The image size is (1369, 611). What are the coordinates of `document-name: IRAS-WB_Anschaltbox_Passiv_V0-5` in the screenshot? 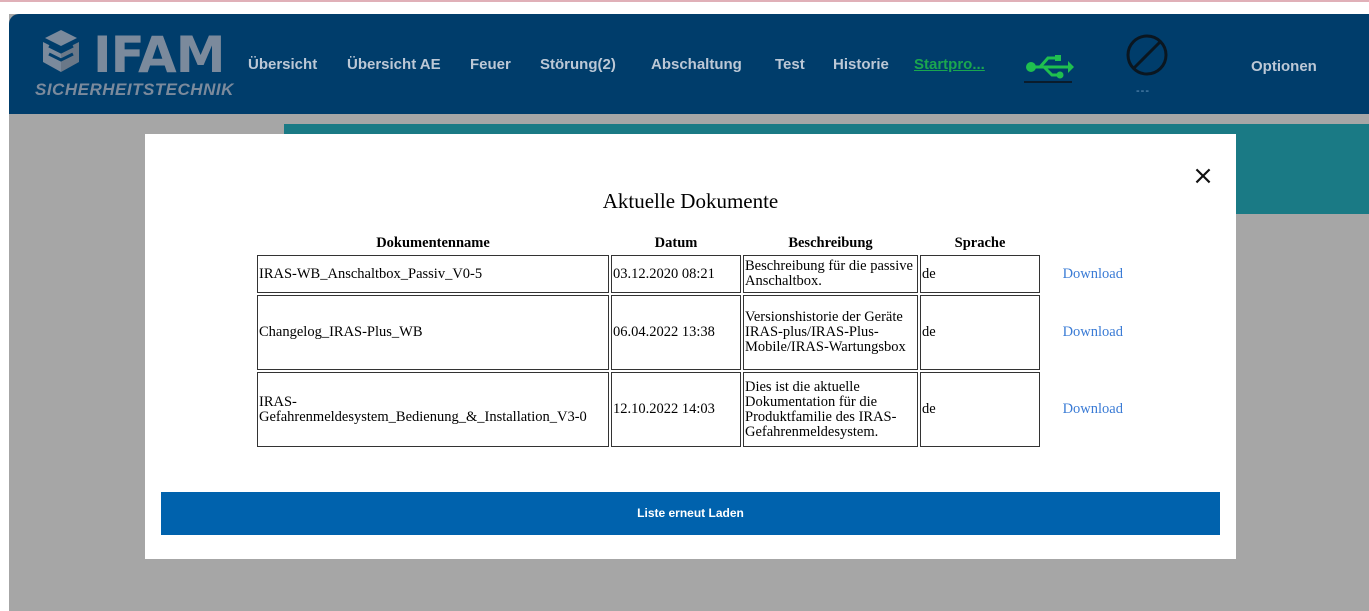 It's located at (433, 274).